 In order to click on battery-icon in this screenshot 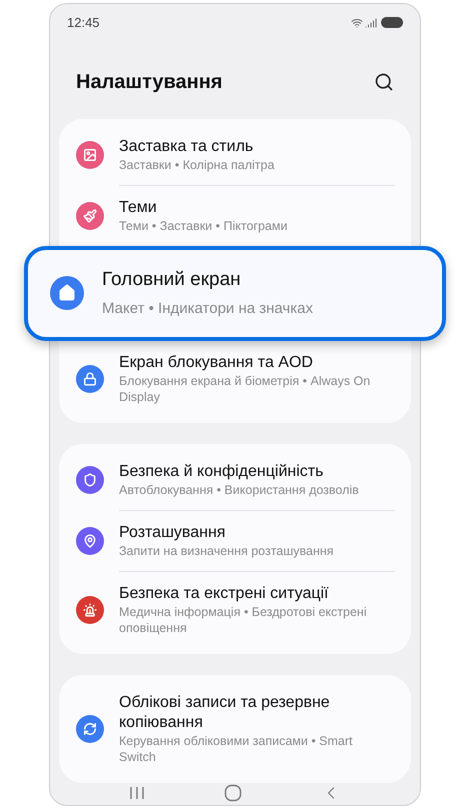, I will do `click(392, 22)`.